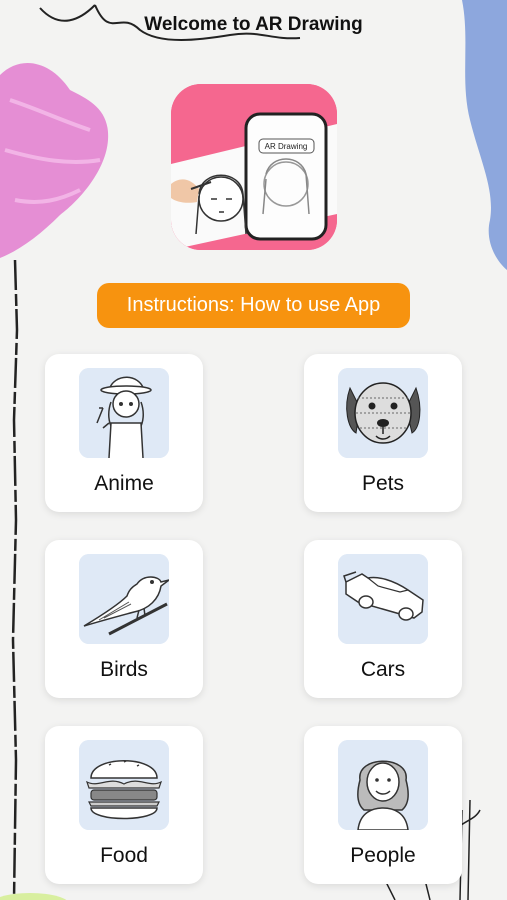 The image size is (507, 900). I want to click on category-card-birds: Birds, so click(124, 619).